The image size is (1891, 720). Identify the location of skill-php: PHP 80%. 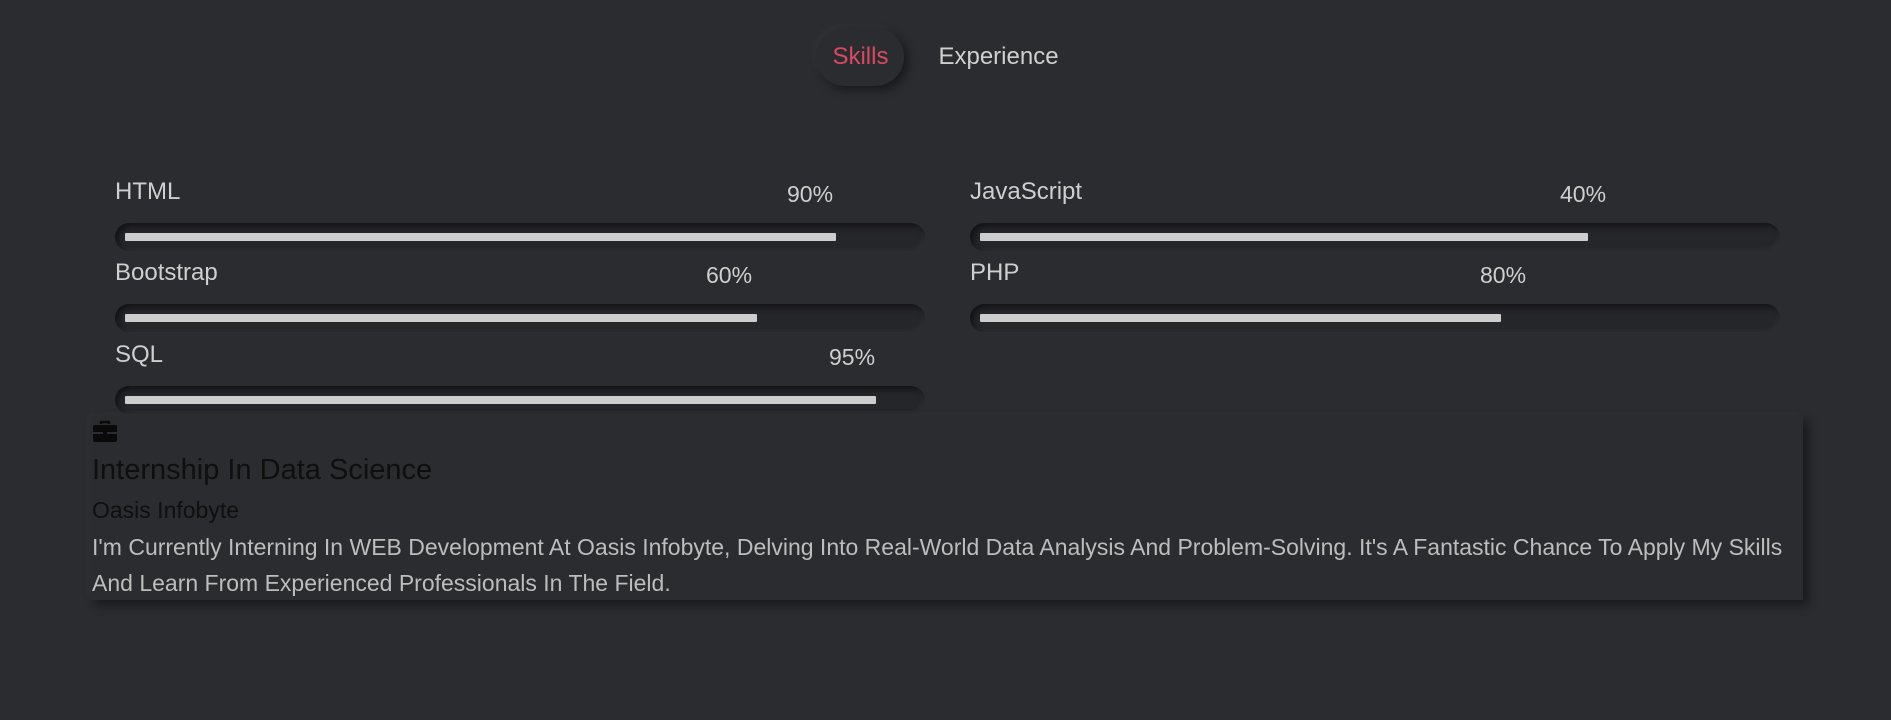
(1375, 291).